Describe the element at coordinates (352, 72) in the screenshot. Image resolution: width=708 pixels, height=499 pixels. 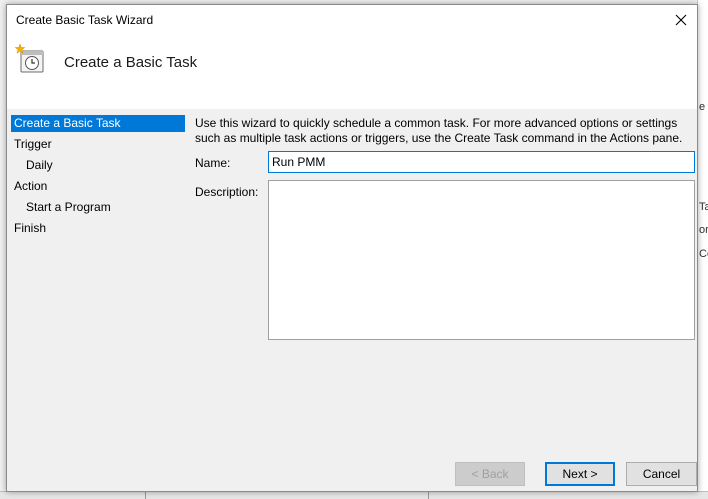
I see `wizard-header: Create a Basic Task` at that location.